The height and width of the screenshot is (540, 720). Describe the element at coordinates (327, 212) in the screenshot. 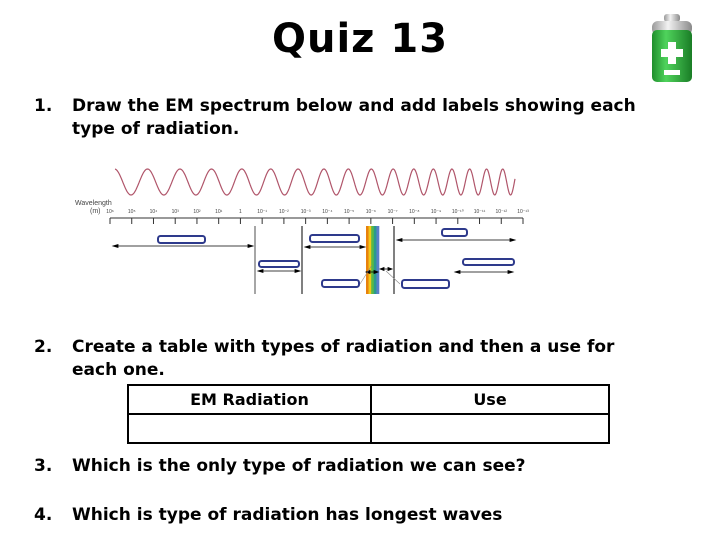

I see `axis-tick-label: 10⁻⁴` at that location.